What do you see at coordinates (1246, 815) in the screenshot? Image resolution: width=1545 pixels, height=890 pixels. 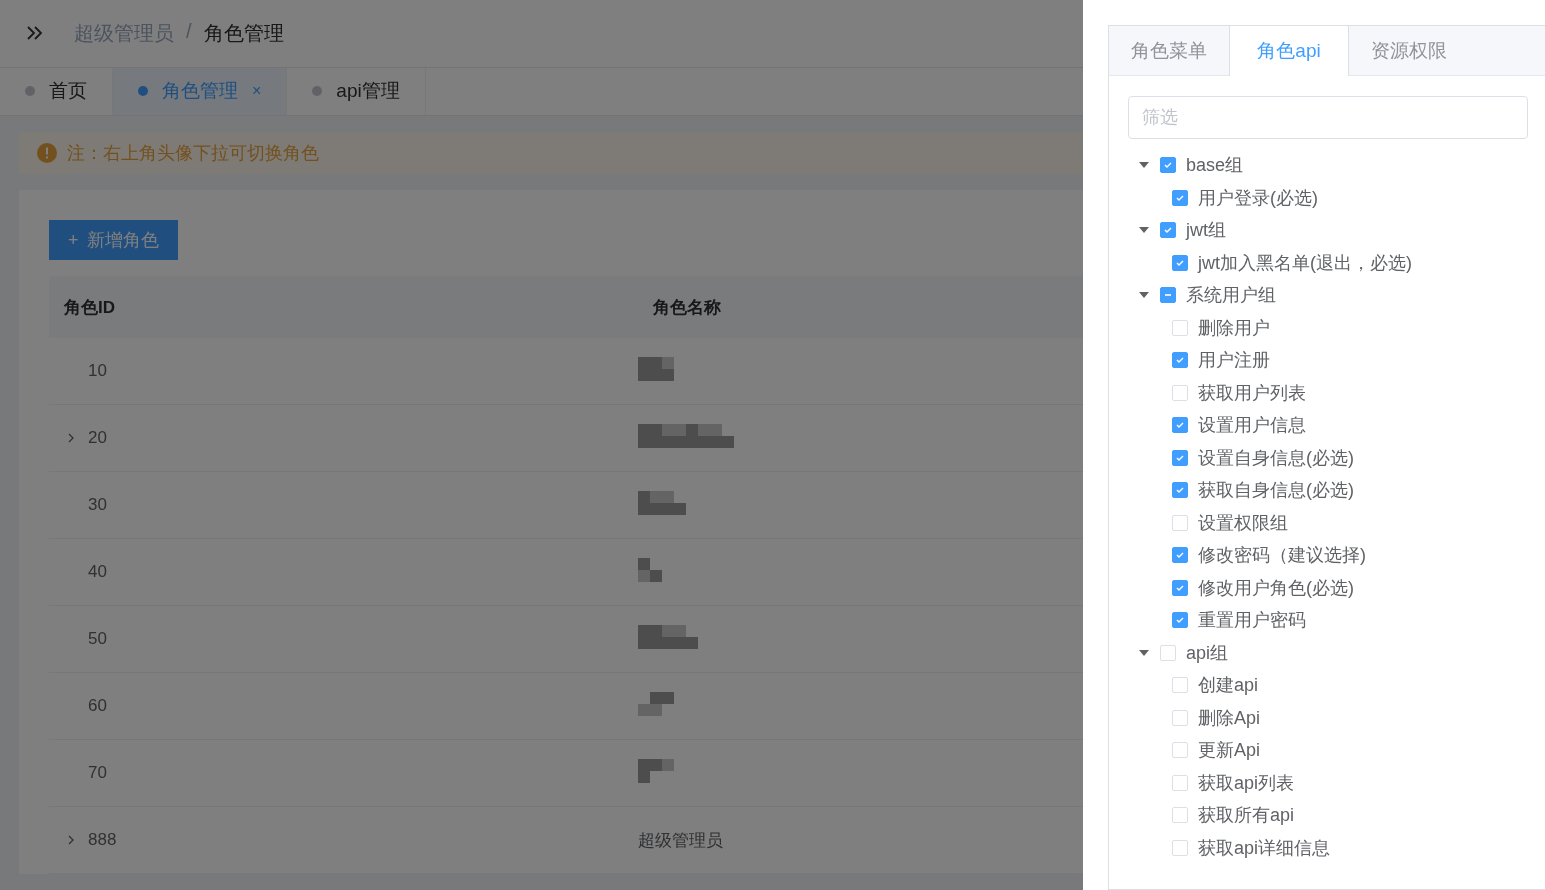 I see `tree-node-label: 获取所有api` at bounding box center [1246, 815].